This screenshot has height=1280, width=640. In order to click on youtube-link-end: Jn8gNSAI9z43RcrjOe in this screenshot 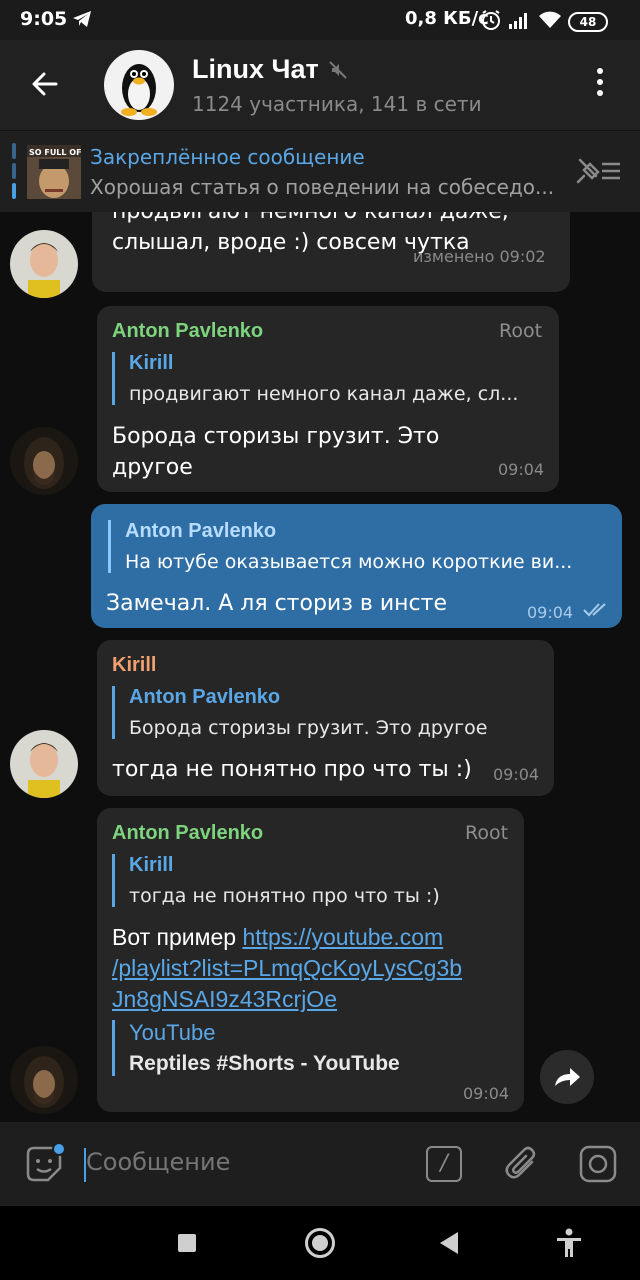, I will do `click(224, 999)`.